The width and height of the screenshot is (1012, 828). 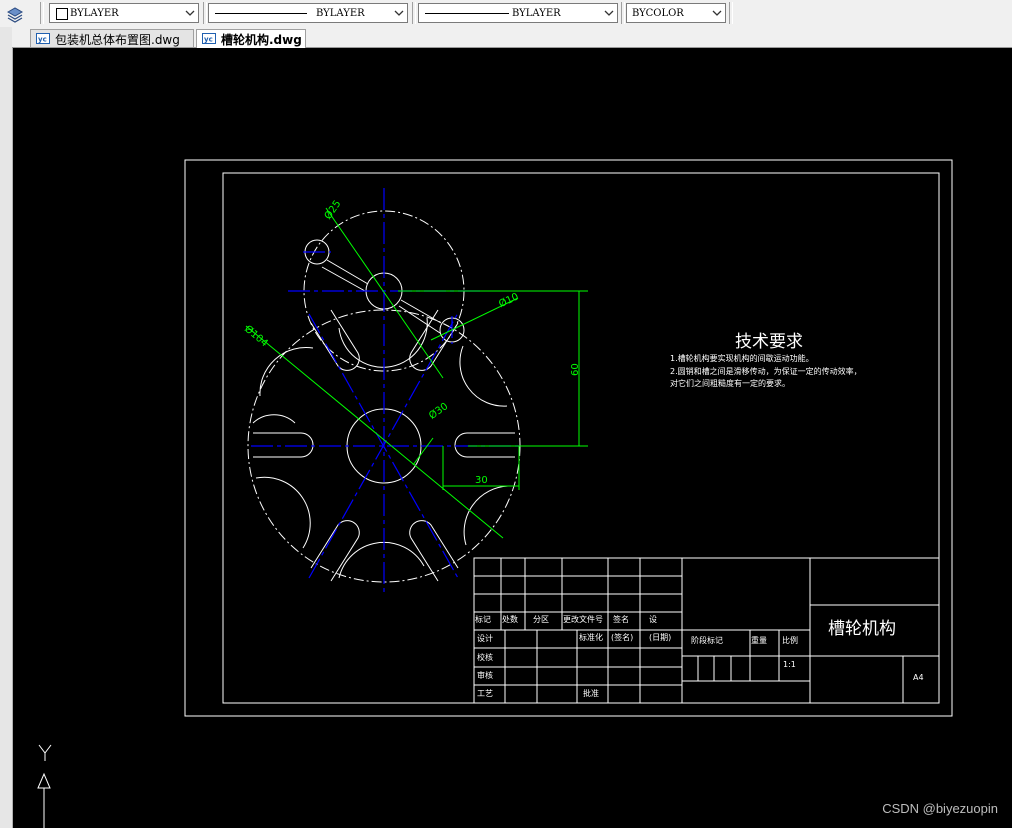 What do you see at coordinates (6, 427) in the screenshot?
I see `left-dock-panel` at bounding box center [6, 427].